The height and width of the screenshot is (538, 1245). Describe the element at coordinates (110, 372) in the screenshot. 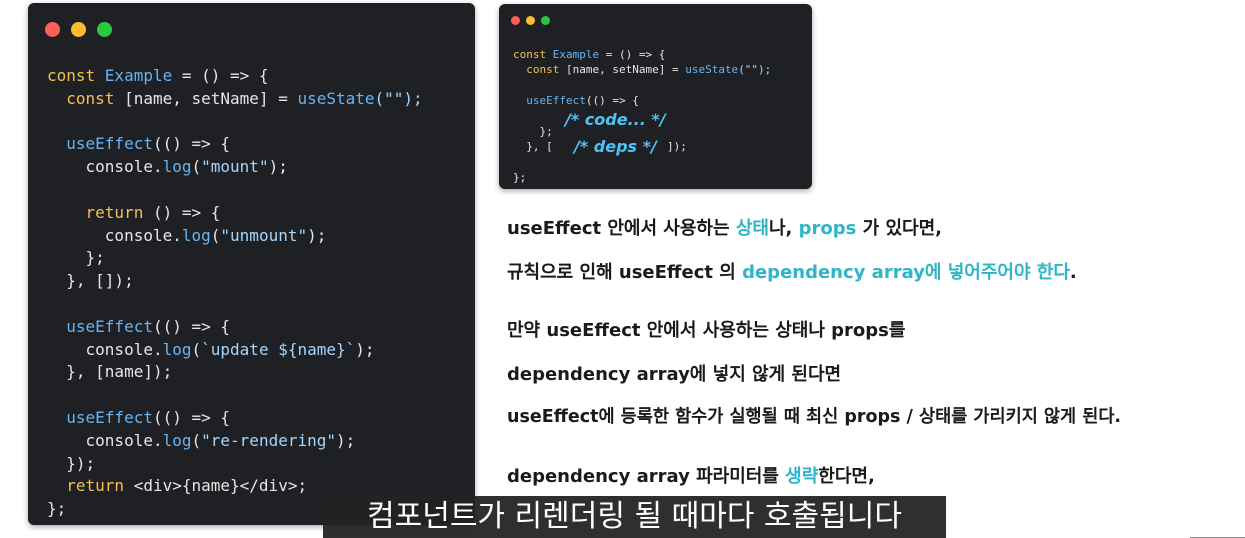

I see `code-token: }, [name]);` at that location.